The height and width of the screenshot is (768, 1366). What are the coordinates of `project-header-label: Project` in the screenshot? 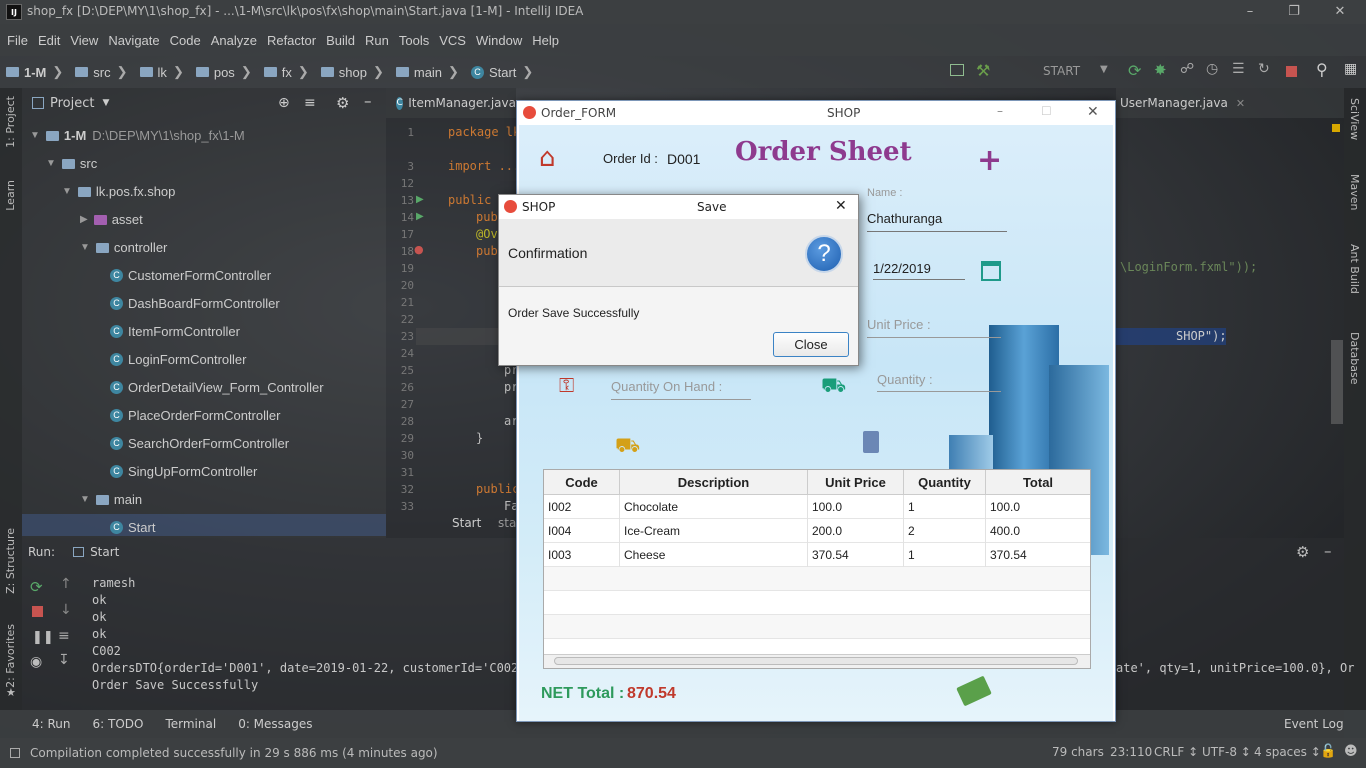 It's located at (72, 103).